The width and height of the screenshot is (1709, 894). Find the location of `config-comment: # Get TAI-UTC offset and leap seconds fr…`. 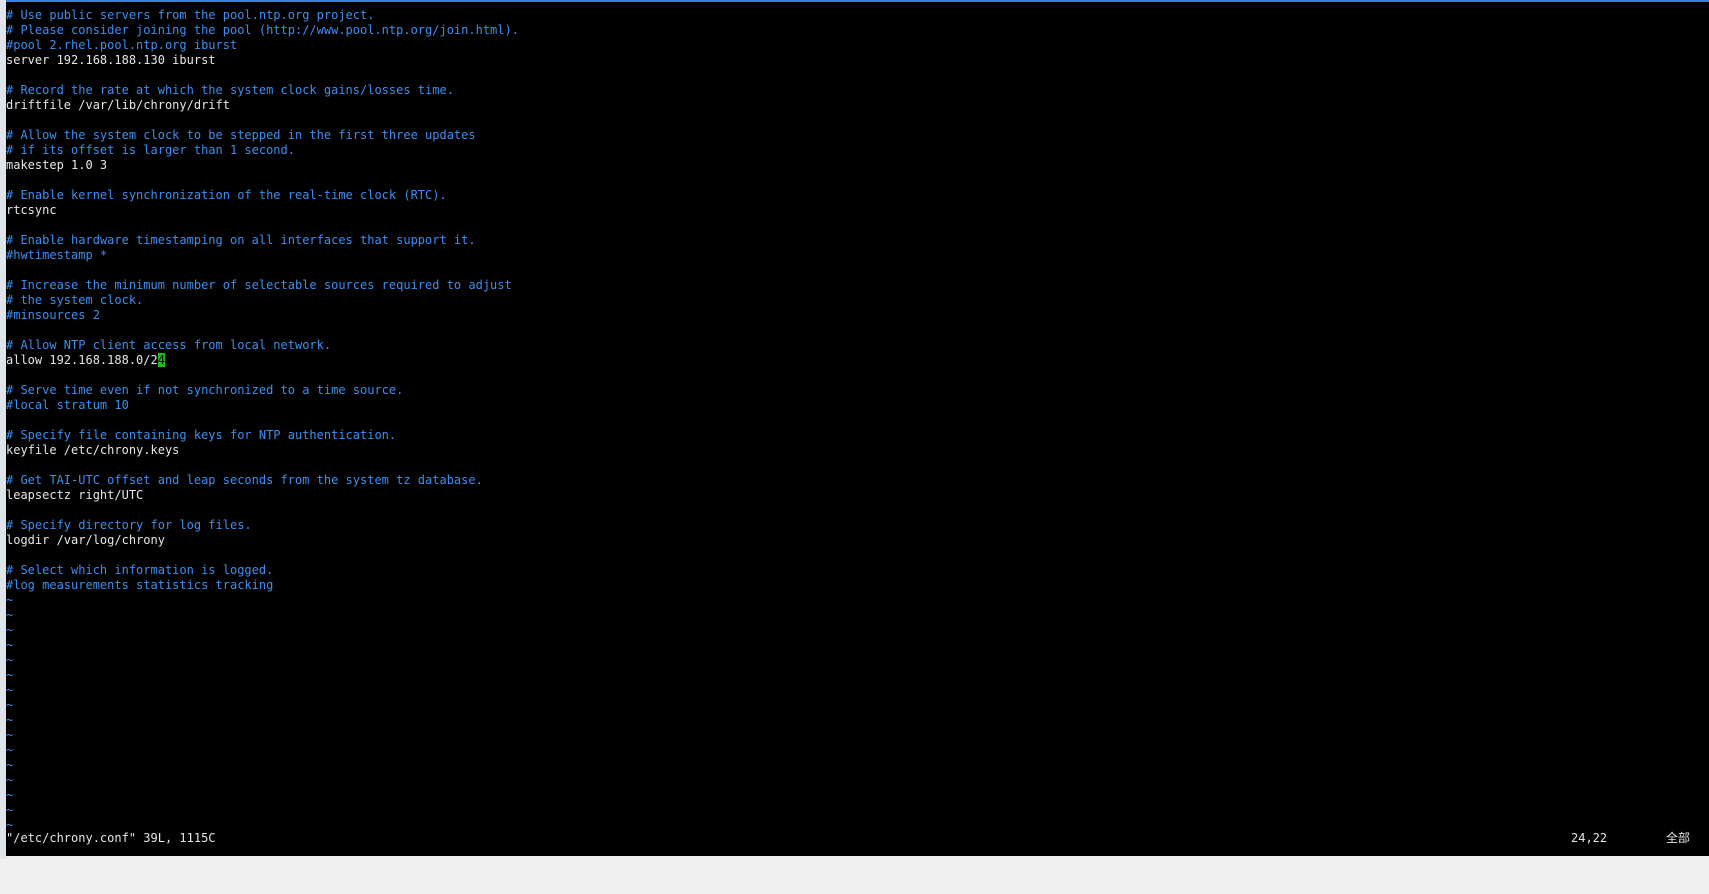

config-comment: # Get TAI-UTC offset and leap seconds fr… is located at coordinates (244, 480).